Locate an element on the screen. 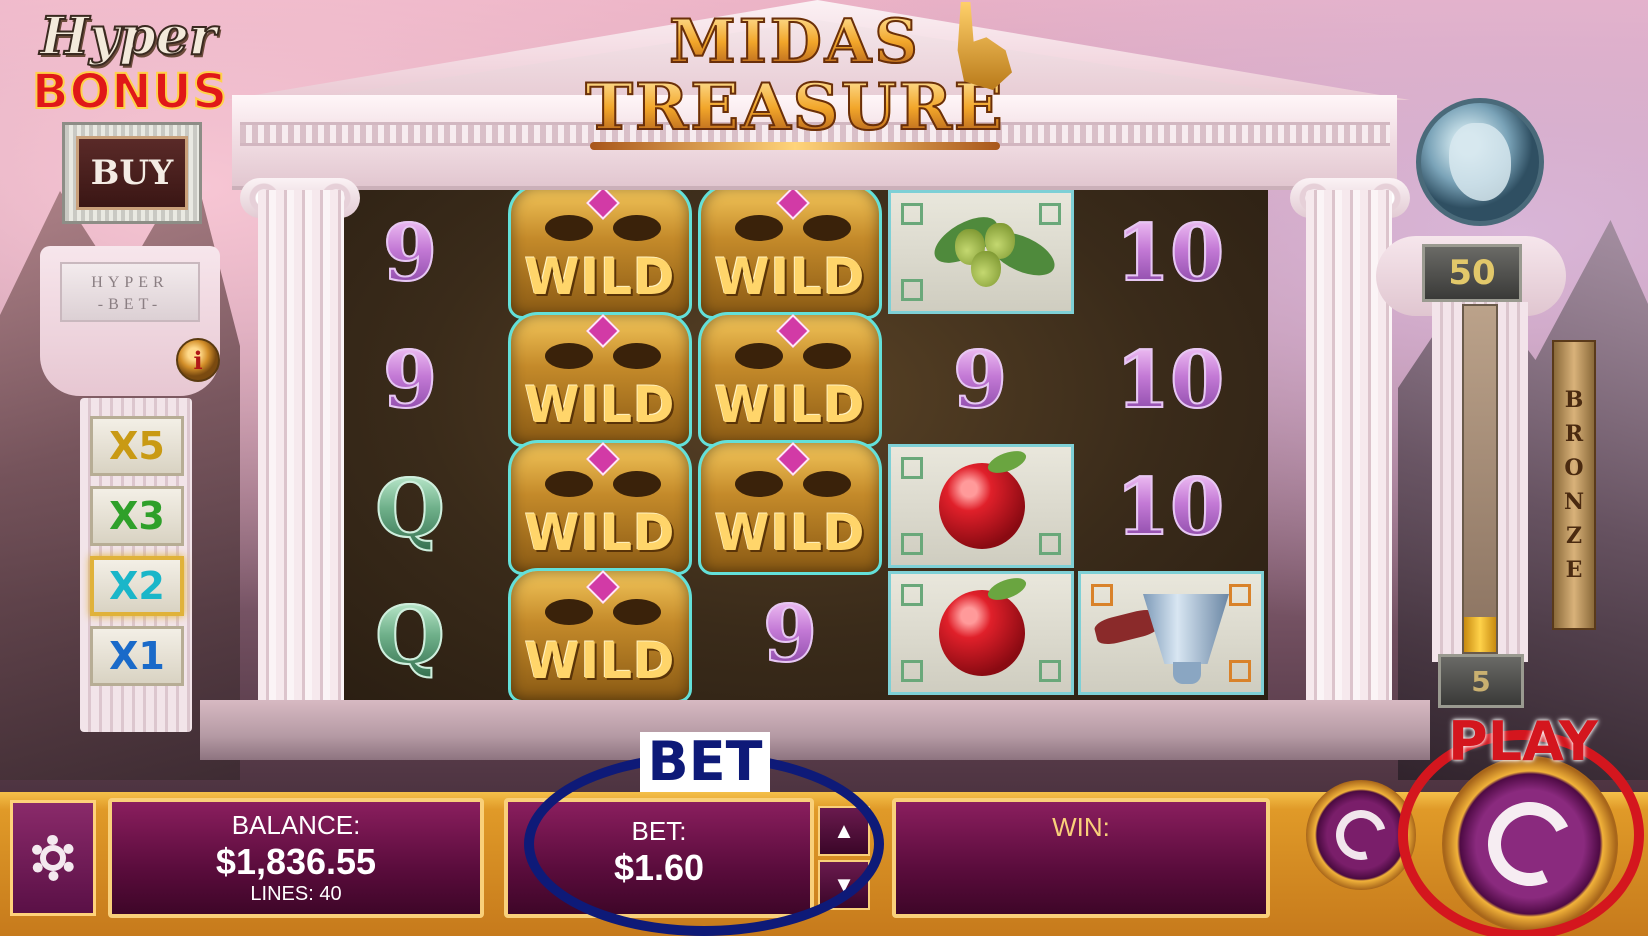  multiplier-x3-button: X3 is located at coordinates (137, 516).